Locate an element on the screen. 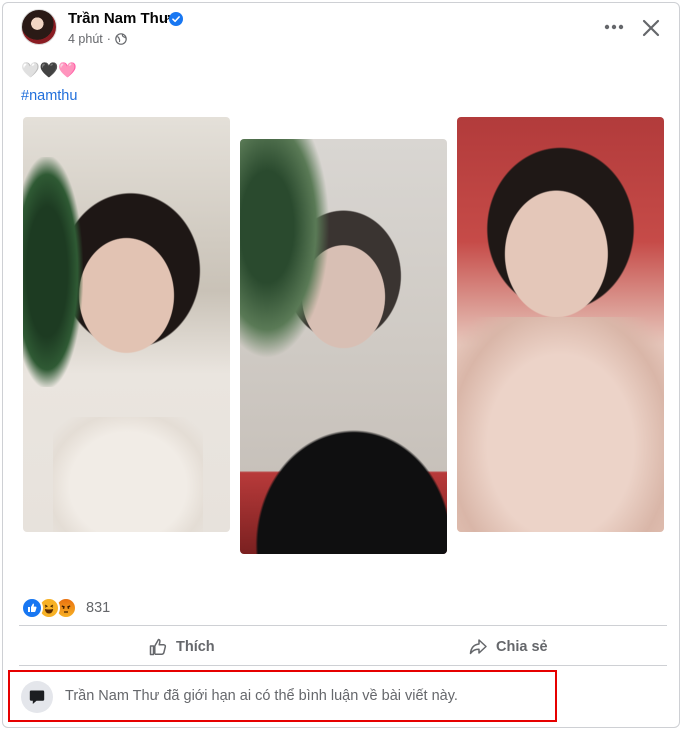  share-label: Chia sẻ is located at coordinates (522, 647).